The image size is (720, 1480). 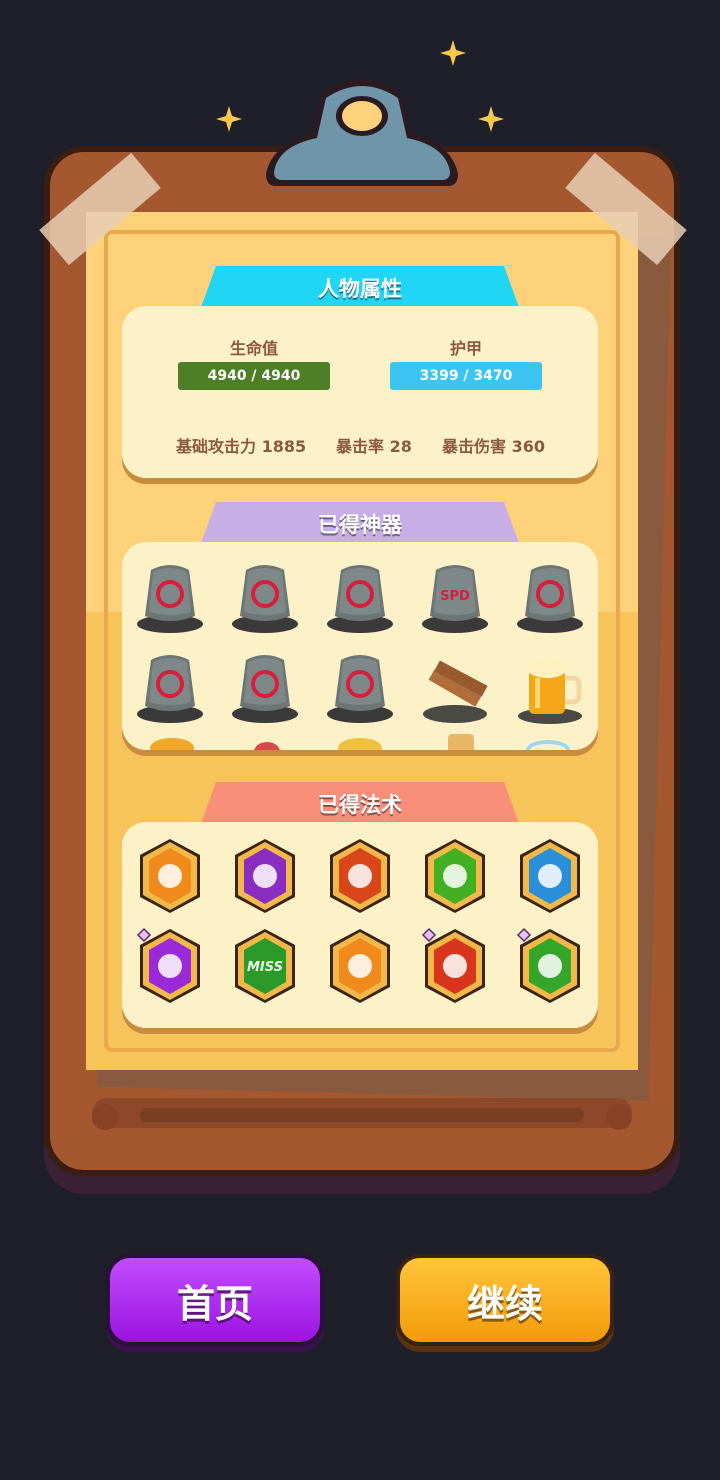 I want to click on k-rune-icon, so click(x=265, y=597).